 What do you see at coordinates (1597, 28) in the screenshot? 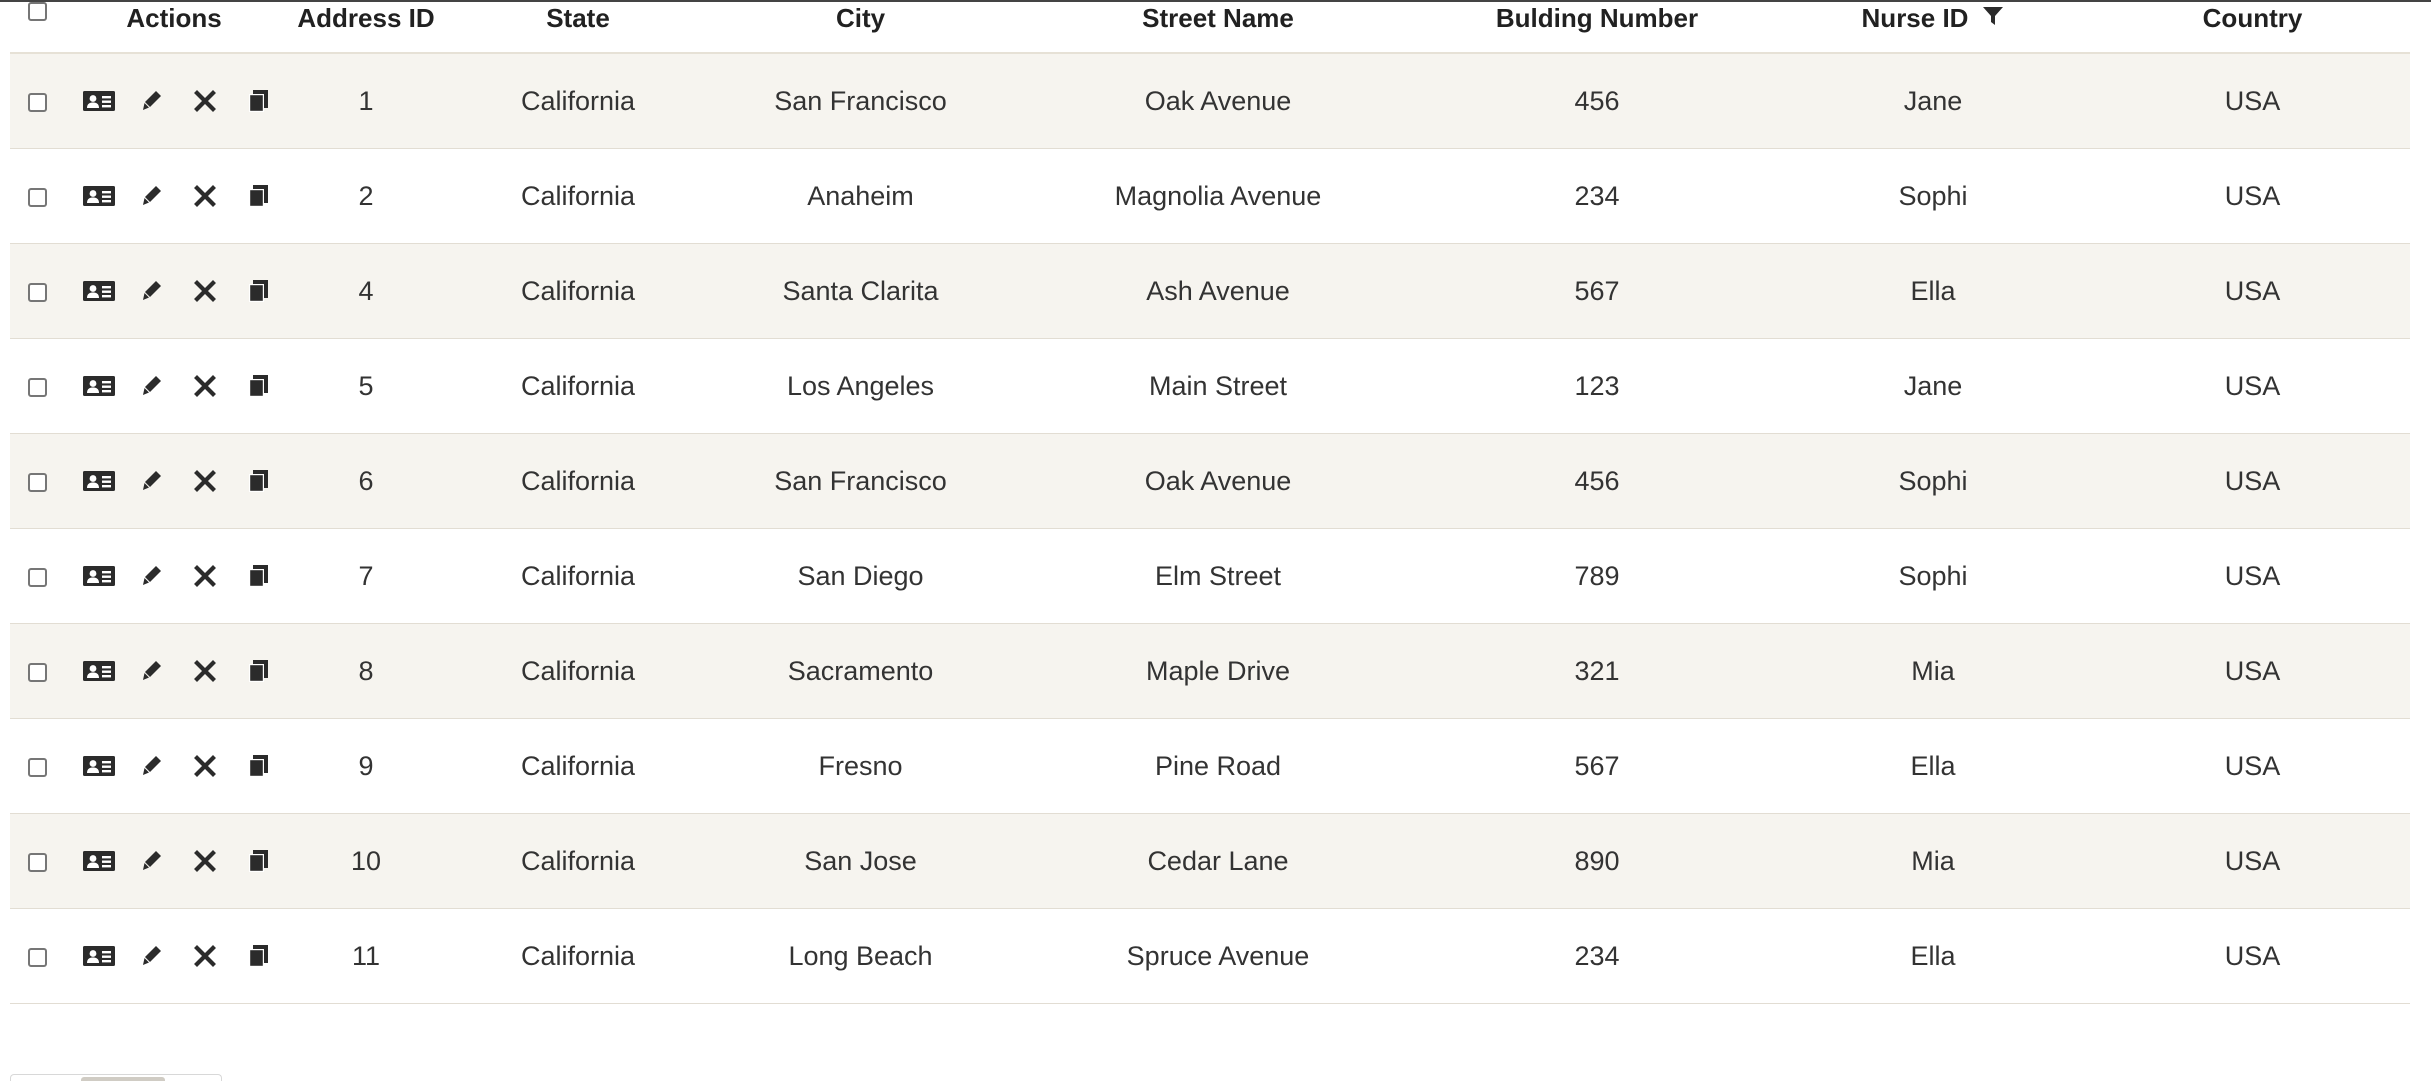
I see `header-building-number: Bulding Number` at bounding box center [1597, 28].